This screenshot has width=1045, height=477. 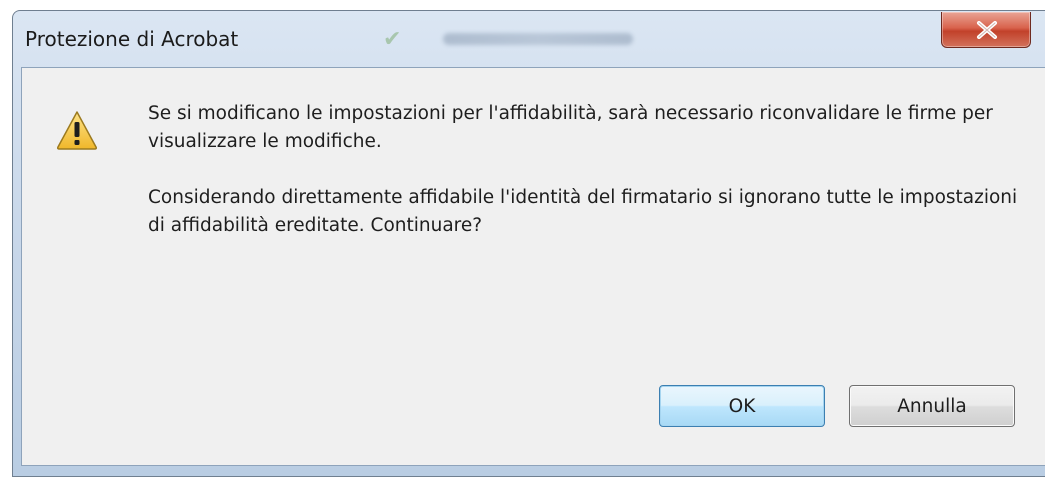 What do you see at coordinates (932, 406) in the screenshot?
I see `cancel-button: Annulla` at bounding box center [932, 406].